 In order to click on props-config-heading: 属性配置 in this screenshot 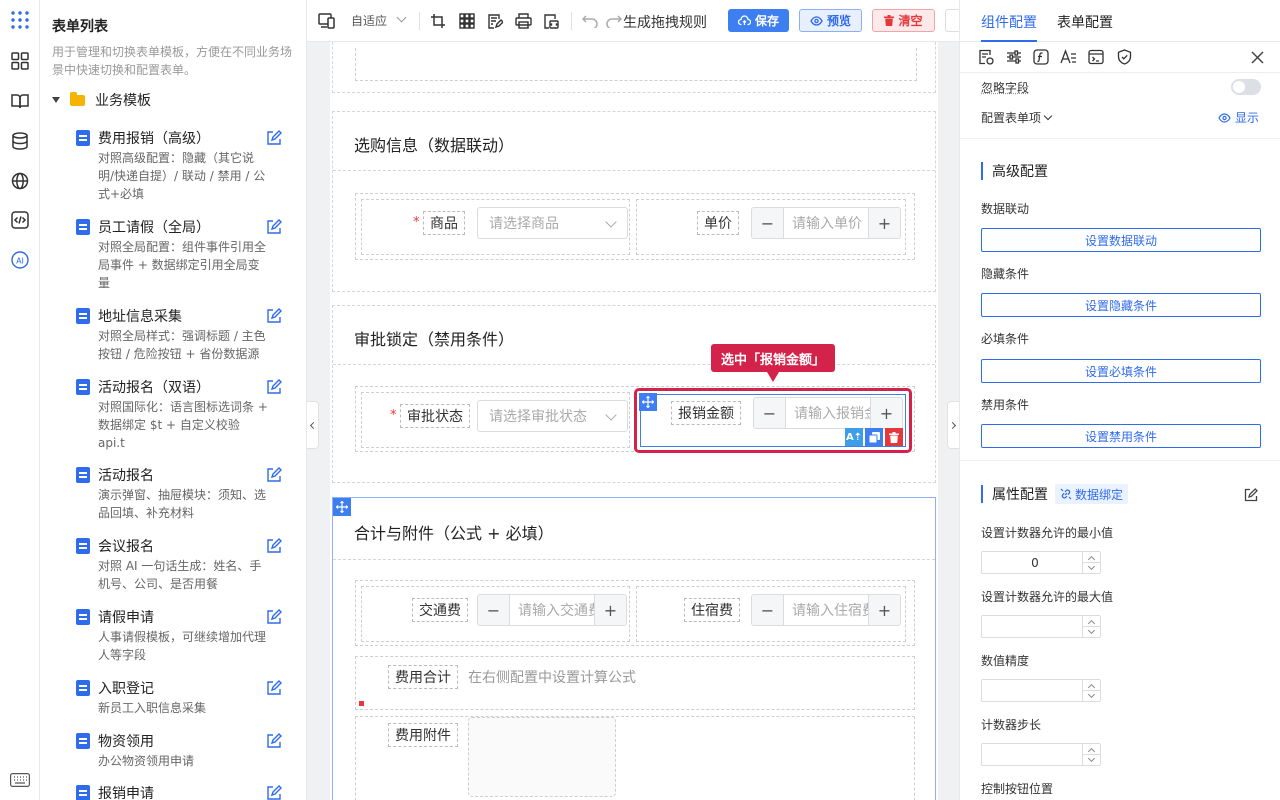, I will do `click(1014, 494)`.